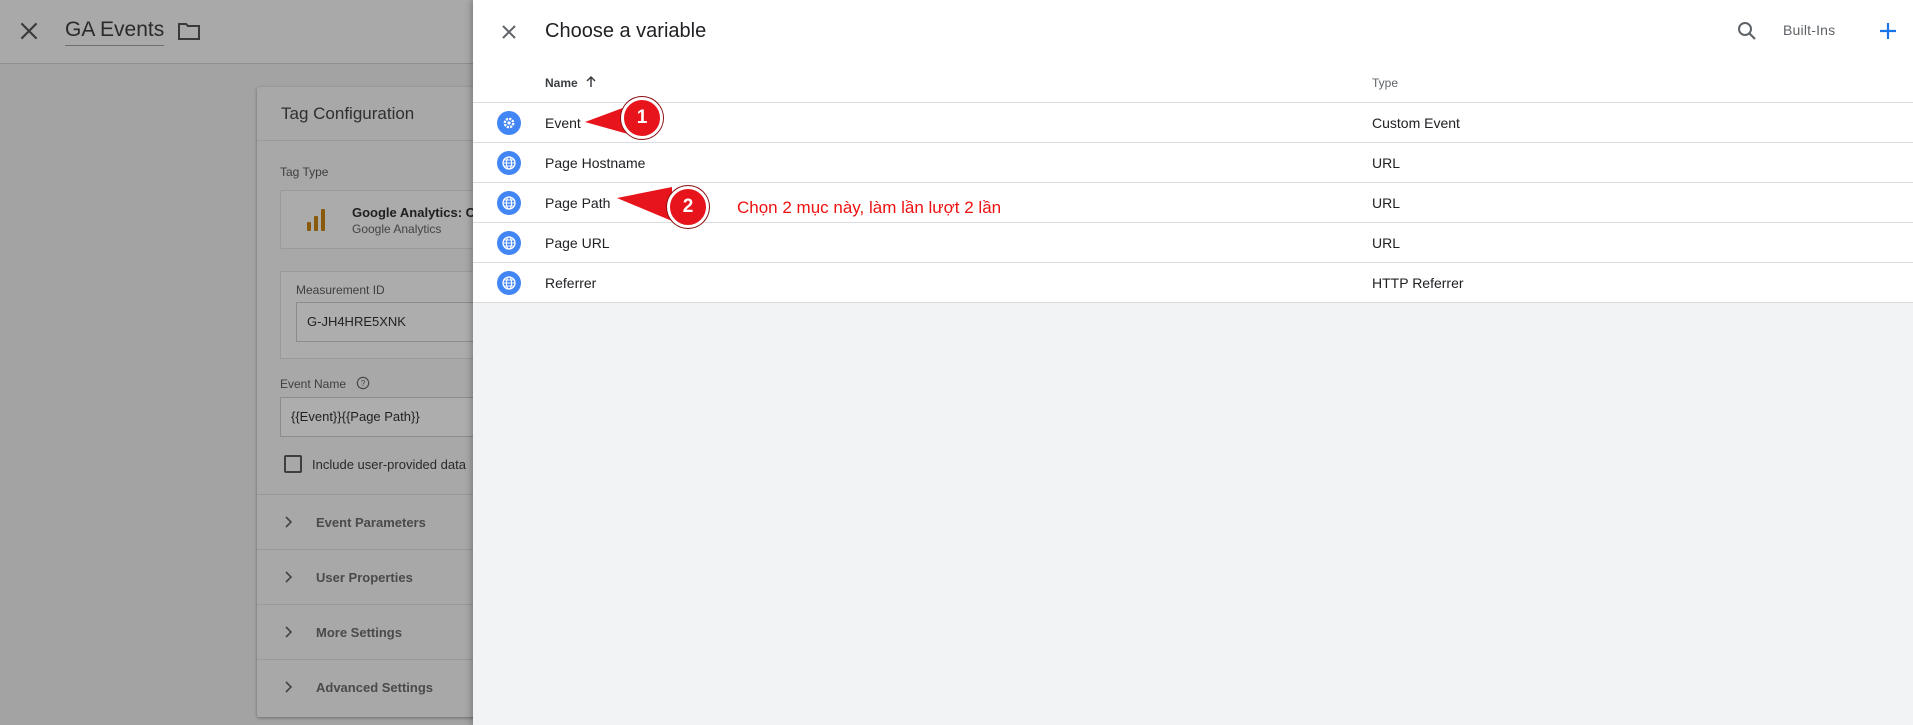 This screenshot has height=725, width=1913. Describe the element at coordinates (591, 82) in the screenshot. I see `arrow-up-icon` at that location.